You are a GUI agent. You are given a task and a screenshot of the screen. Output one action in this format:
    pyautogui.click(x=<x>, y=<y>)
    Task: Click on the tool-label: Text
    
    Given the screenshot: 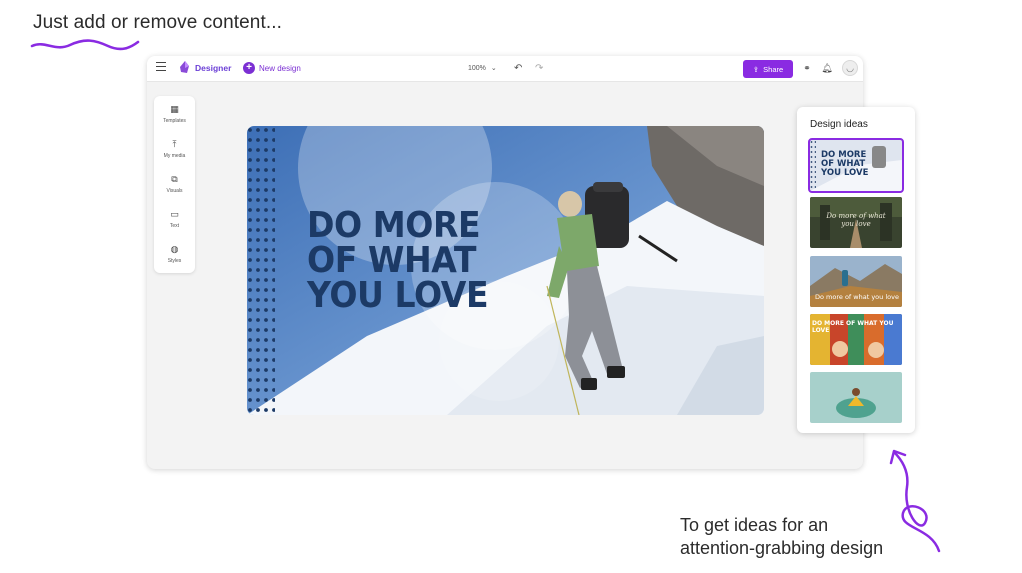 What is the action you would take?
    pyautogui.click(x=174, y=226)
    